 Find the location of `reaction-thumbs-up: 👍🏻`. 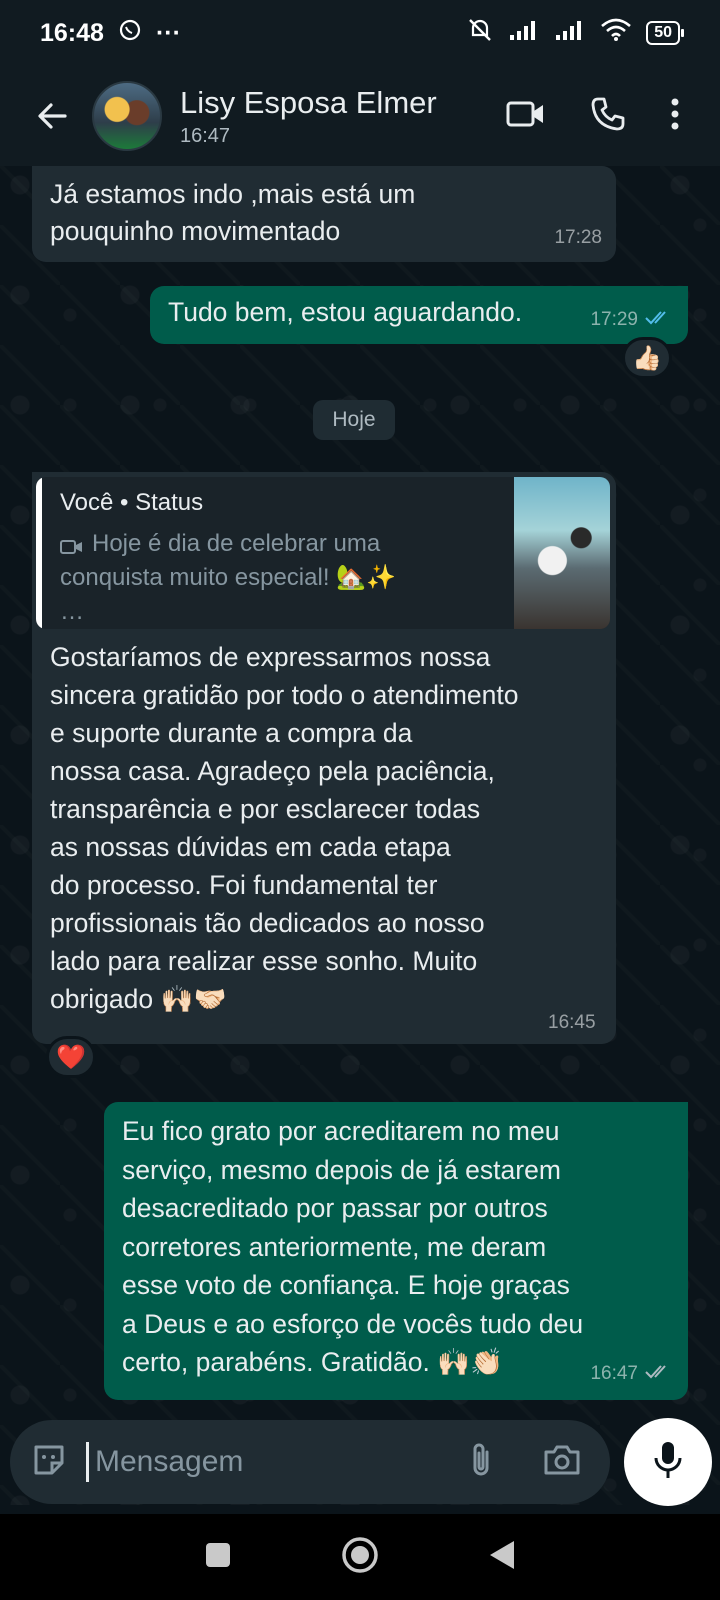

reaction-thumbs-up: 👍🏻 is located at coordinates (647, 358).